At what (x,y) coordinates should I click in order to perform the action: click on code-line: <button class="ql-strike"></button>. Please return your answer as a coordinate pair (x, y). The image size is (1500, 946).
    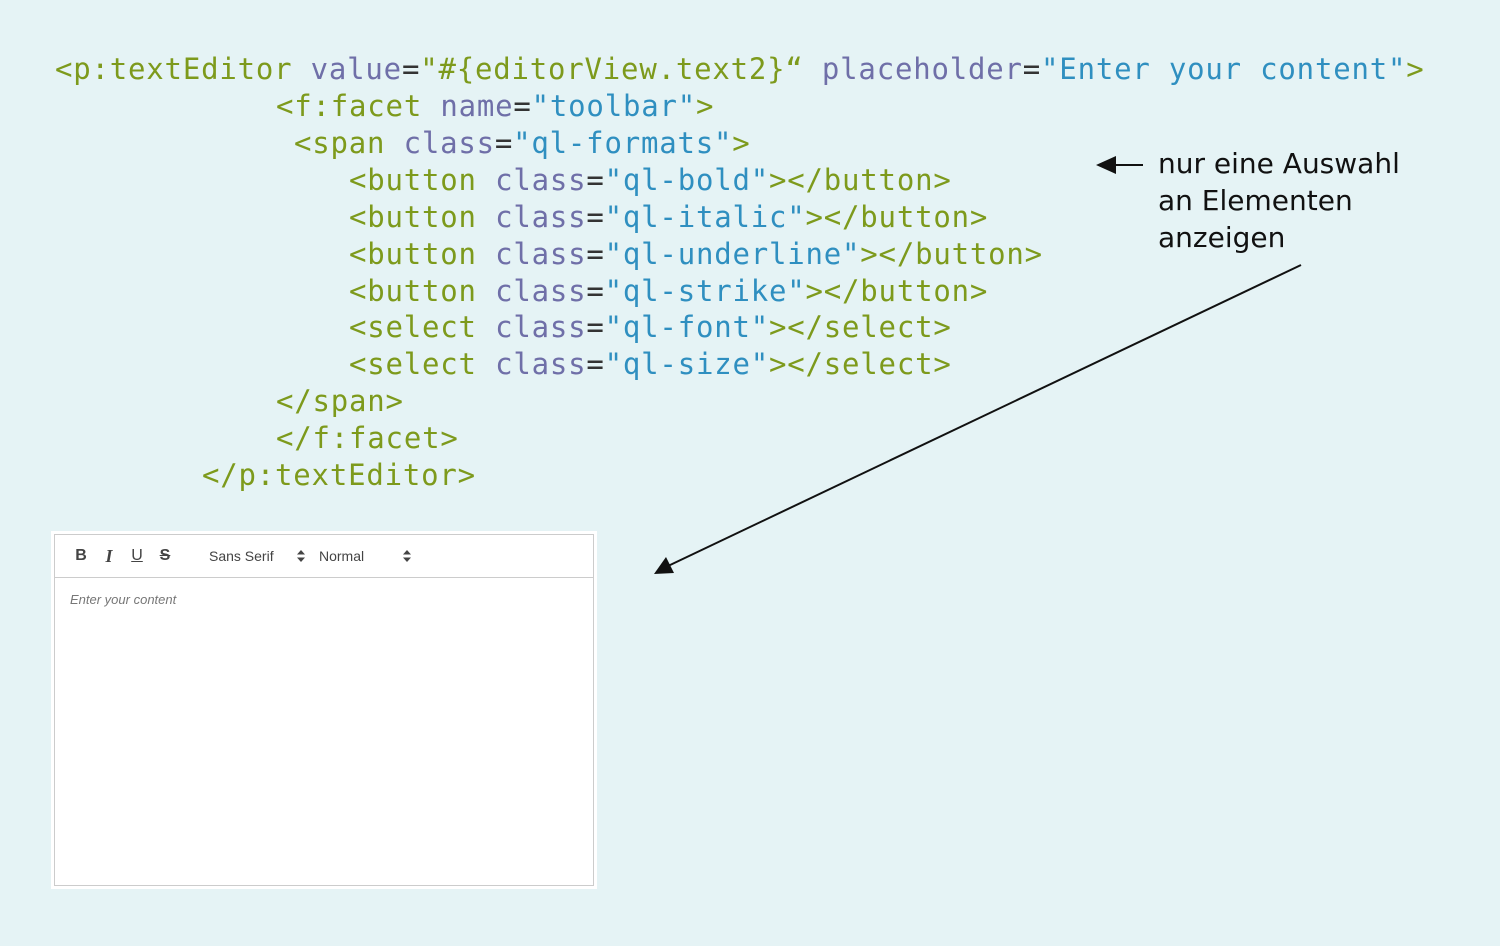
    Looking at the image, I should click on (668, 291).